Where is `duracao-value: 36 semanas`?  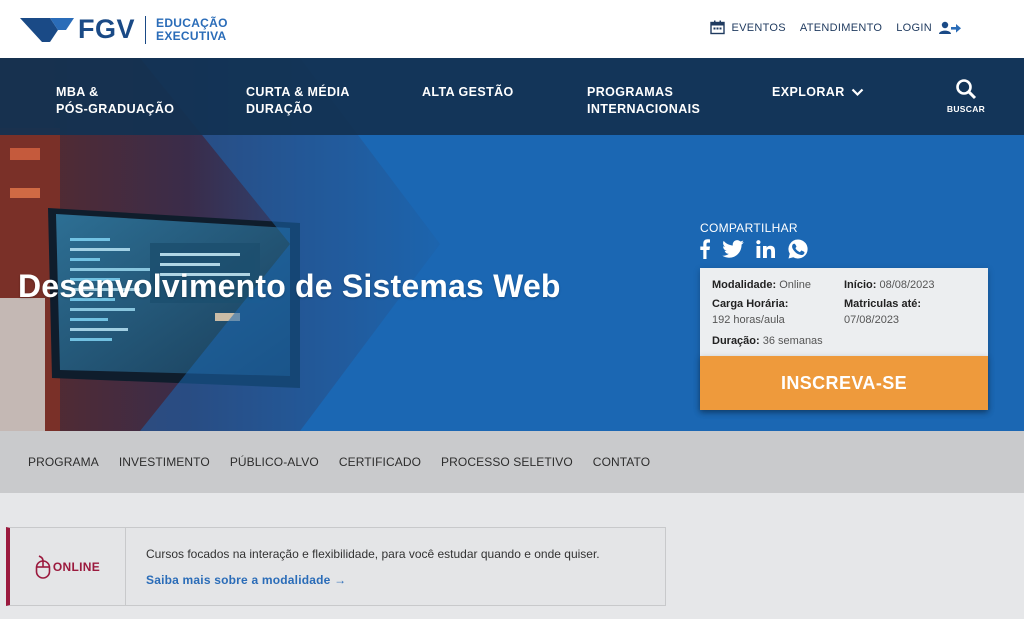 duracao-value: 36 semanas is located at coordinates (792, 341).